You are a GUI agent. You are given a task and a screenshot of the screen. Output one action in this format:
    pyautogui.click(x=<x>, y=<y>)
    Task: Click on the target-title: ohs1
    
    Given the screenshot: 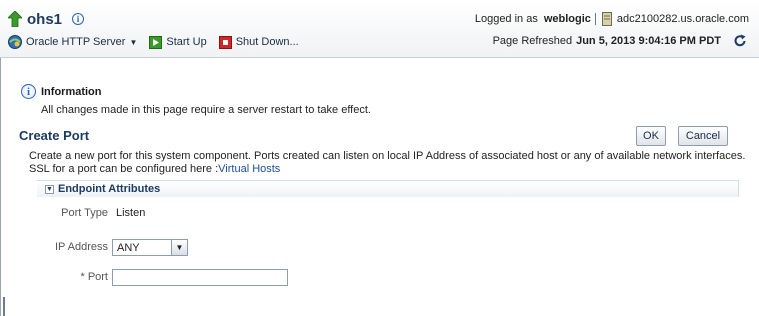 What is the action you would take?
    pyautogui.click(x=45, y=19)
    